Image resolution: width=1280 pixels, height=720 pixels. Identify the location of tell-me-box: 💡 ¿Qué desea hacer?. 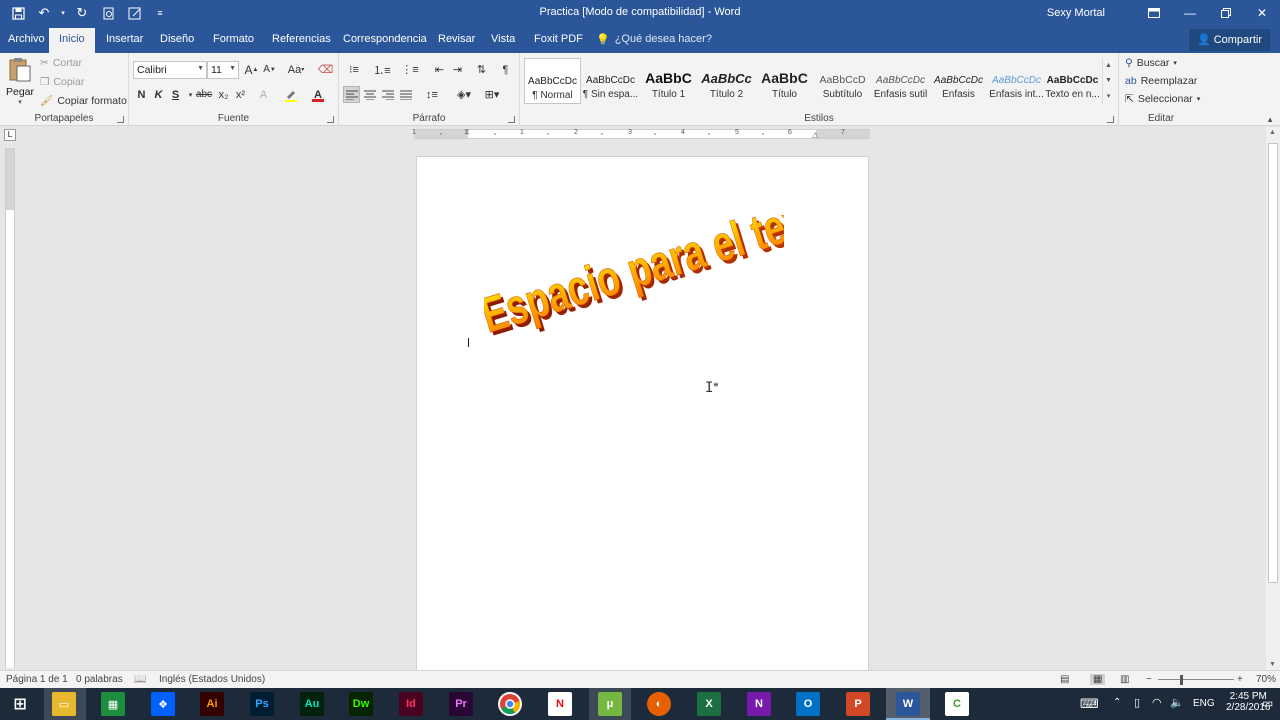
(654, 39).